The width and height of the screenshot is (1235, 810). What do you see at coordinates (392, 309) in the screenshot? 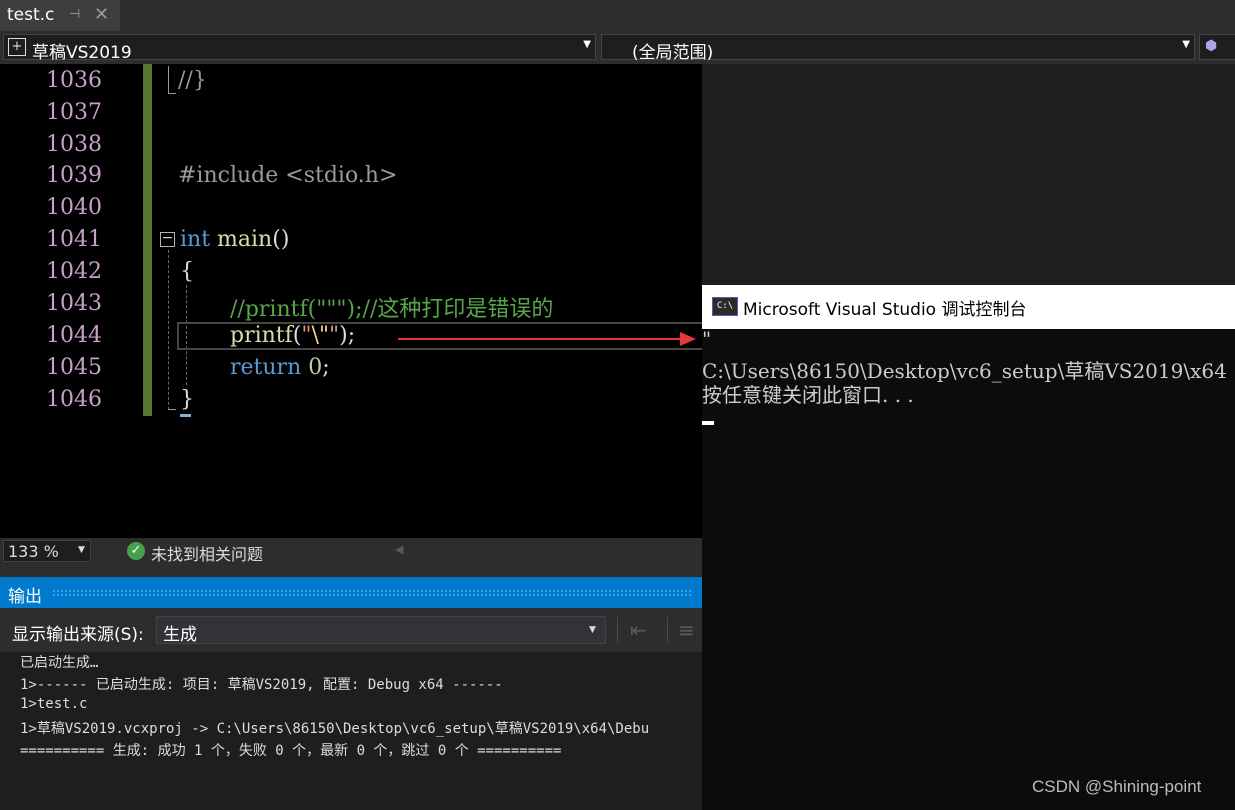
I see `code-line-1043: //printf(""");//这种打印是错误的` at bounding box center [392, 309].